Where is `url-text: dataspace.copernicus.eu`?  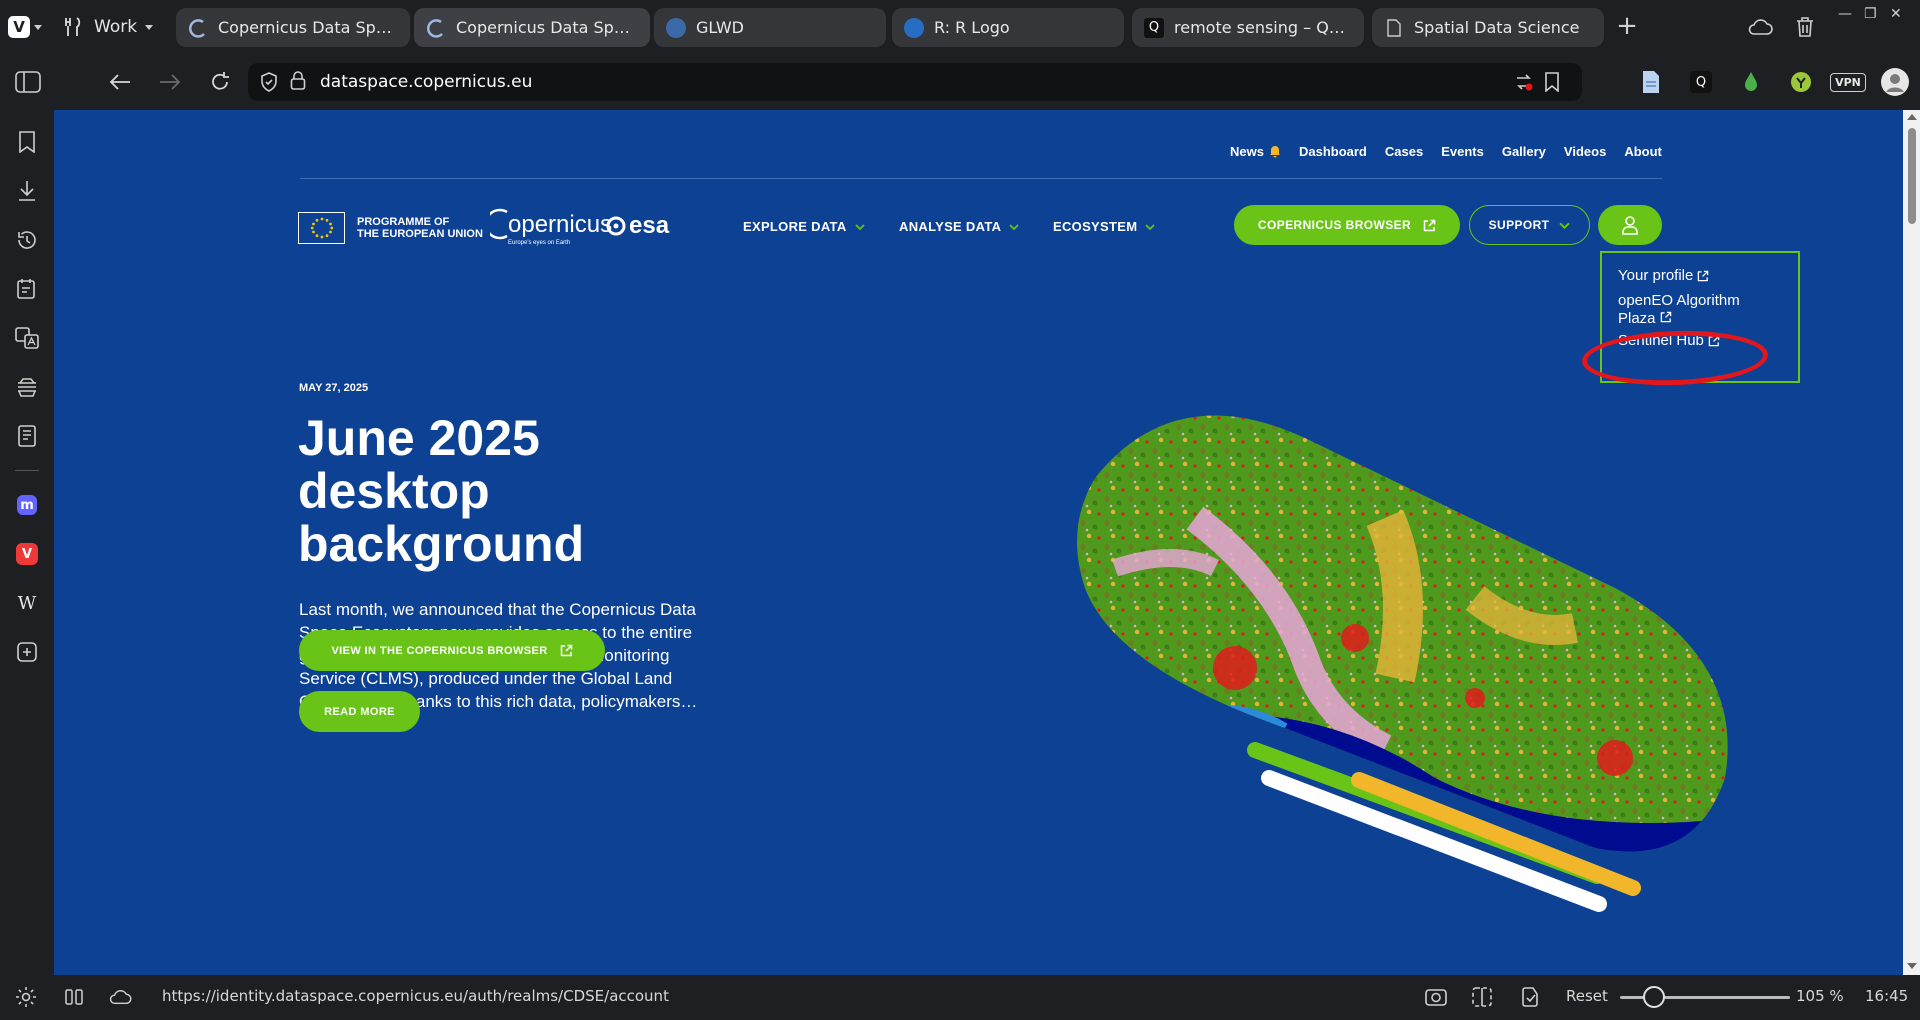
url-text: dataspace.copernicus.eu is located at coordinates (426, 82).